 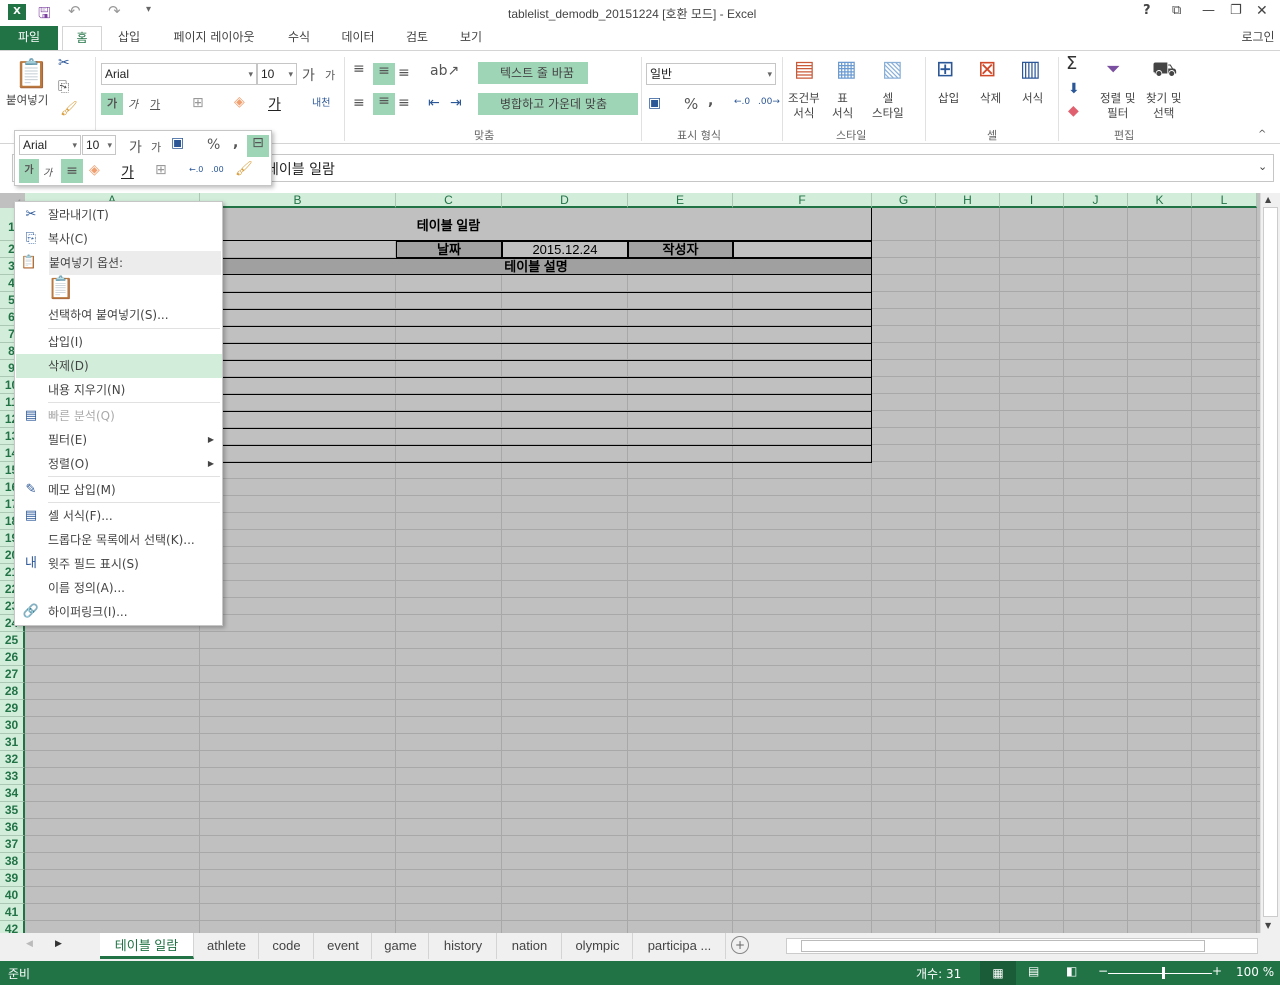 What do you see at coordinates (1163, 973) in the screenshot?
I see `zoom-slider-thumb` at bounding box center [1163, 973].